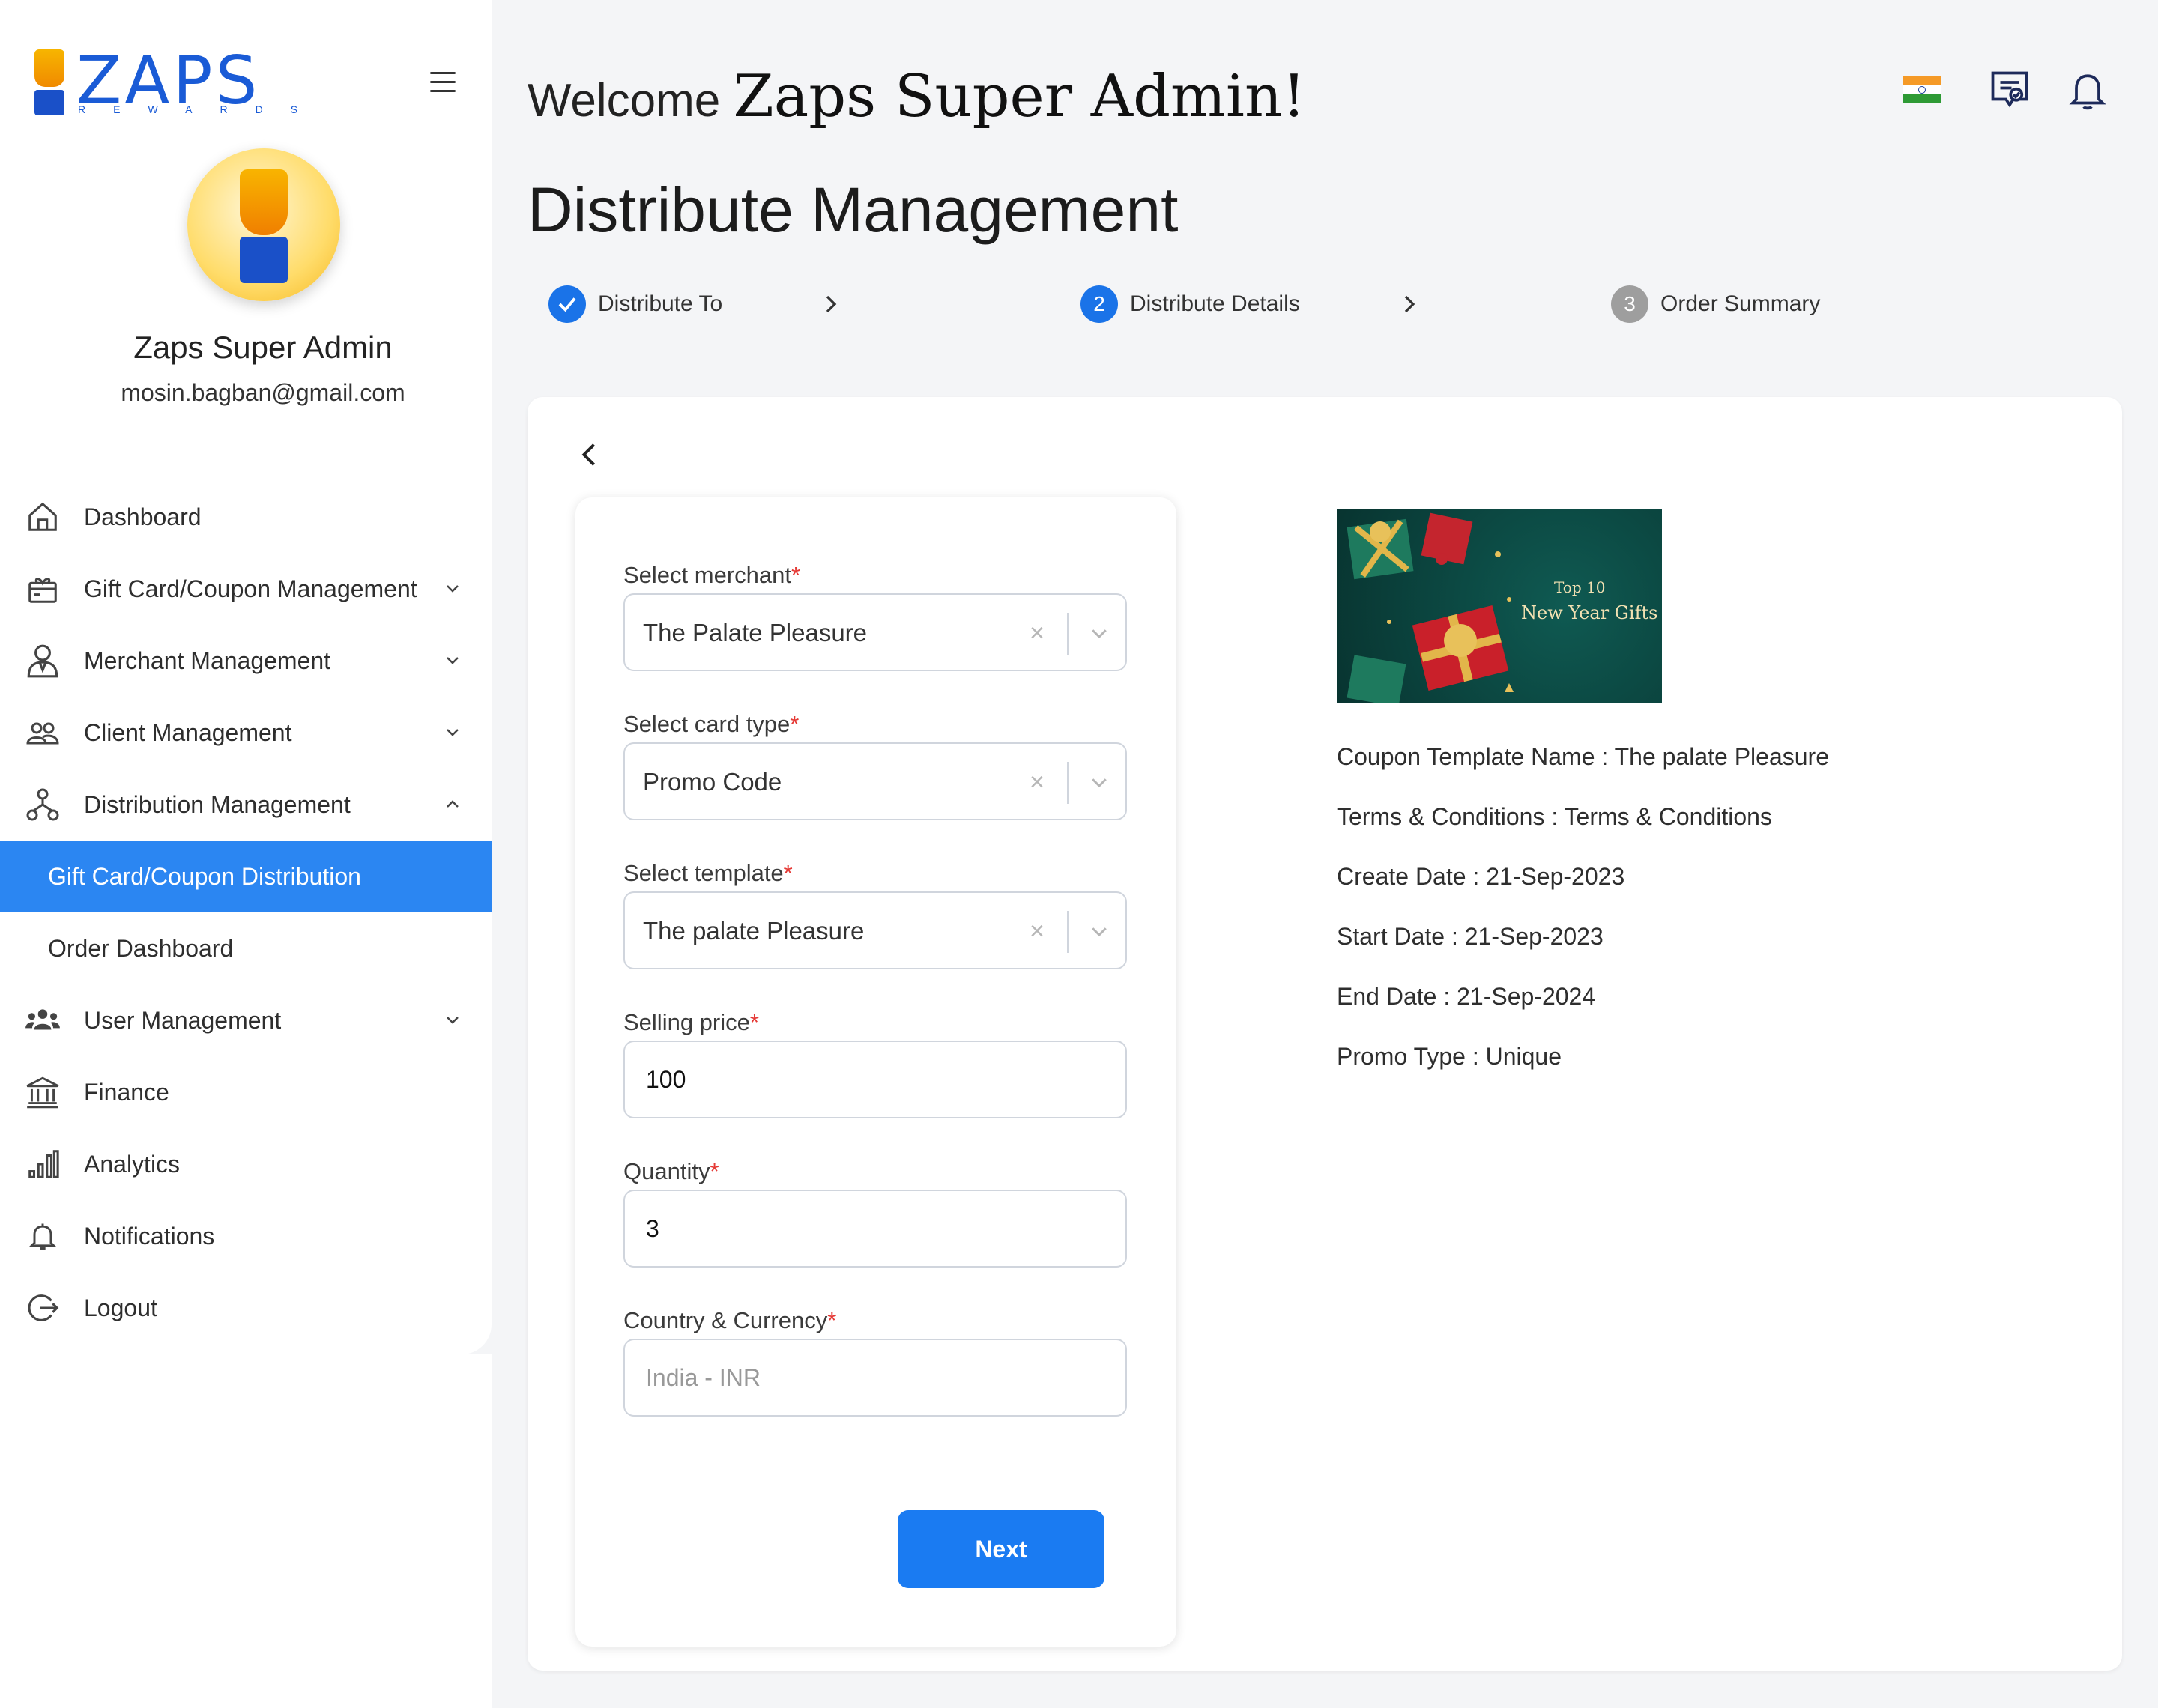  I want to click on merchant-select: The Palate Pleasure ×, so click(875, 632).